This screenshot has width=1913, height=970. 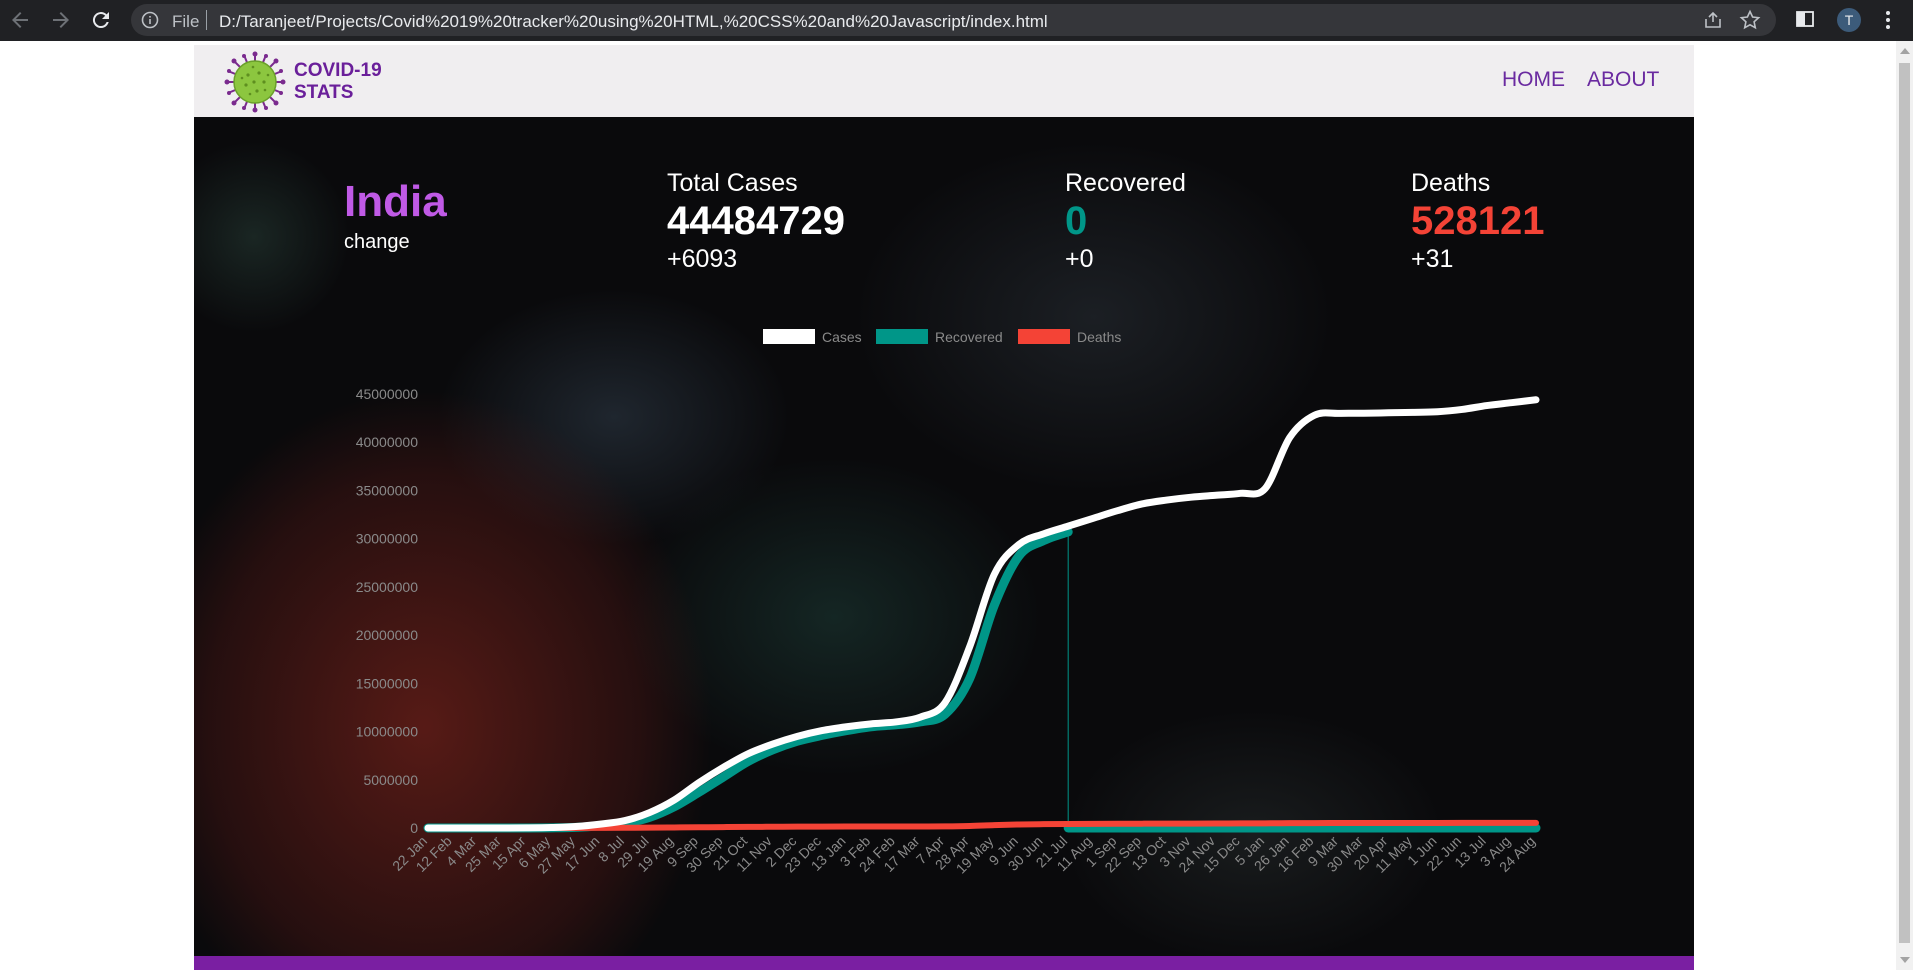 What do you see at coordinates (748, 680) in the screenshot?
I see `recovered-series-line` at bounding box center [748, 680].